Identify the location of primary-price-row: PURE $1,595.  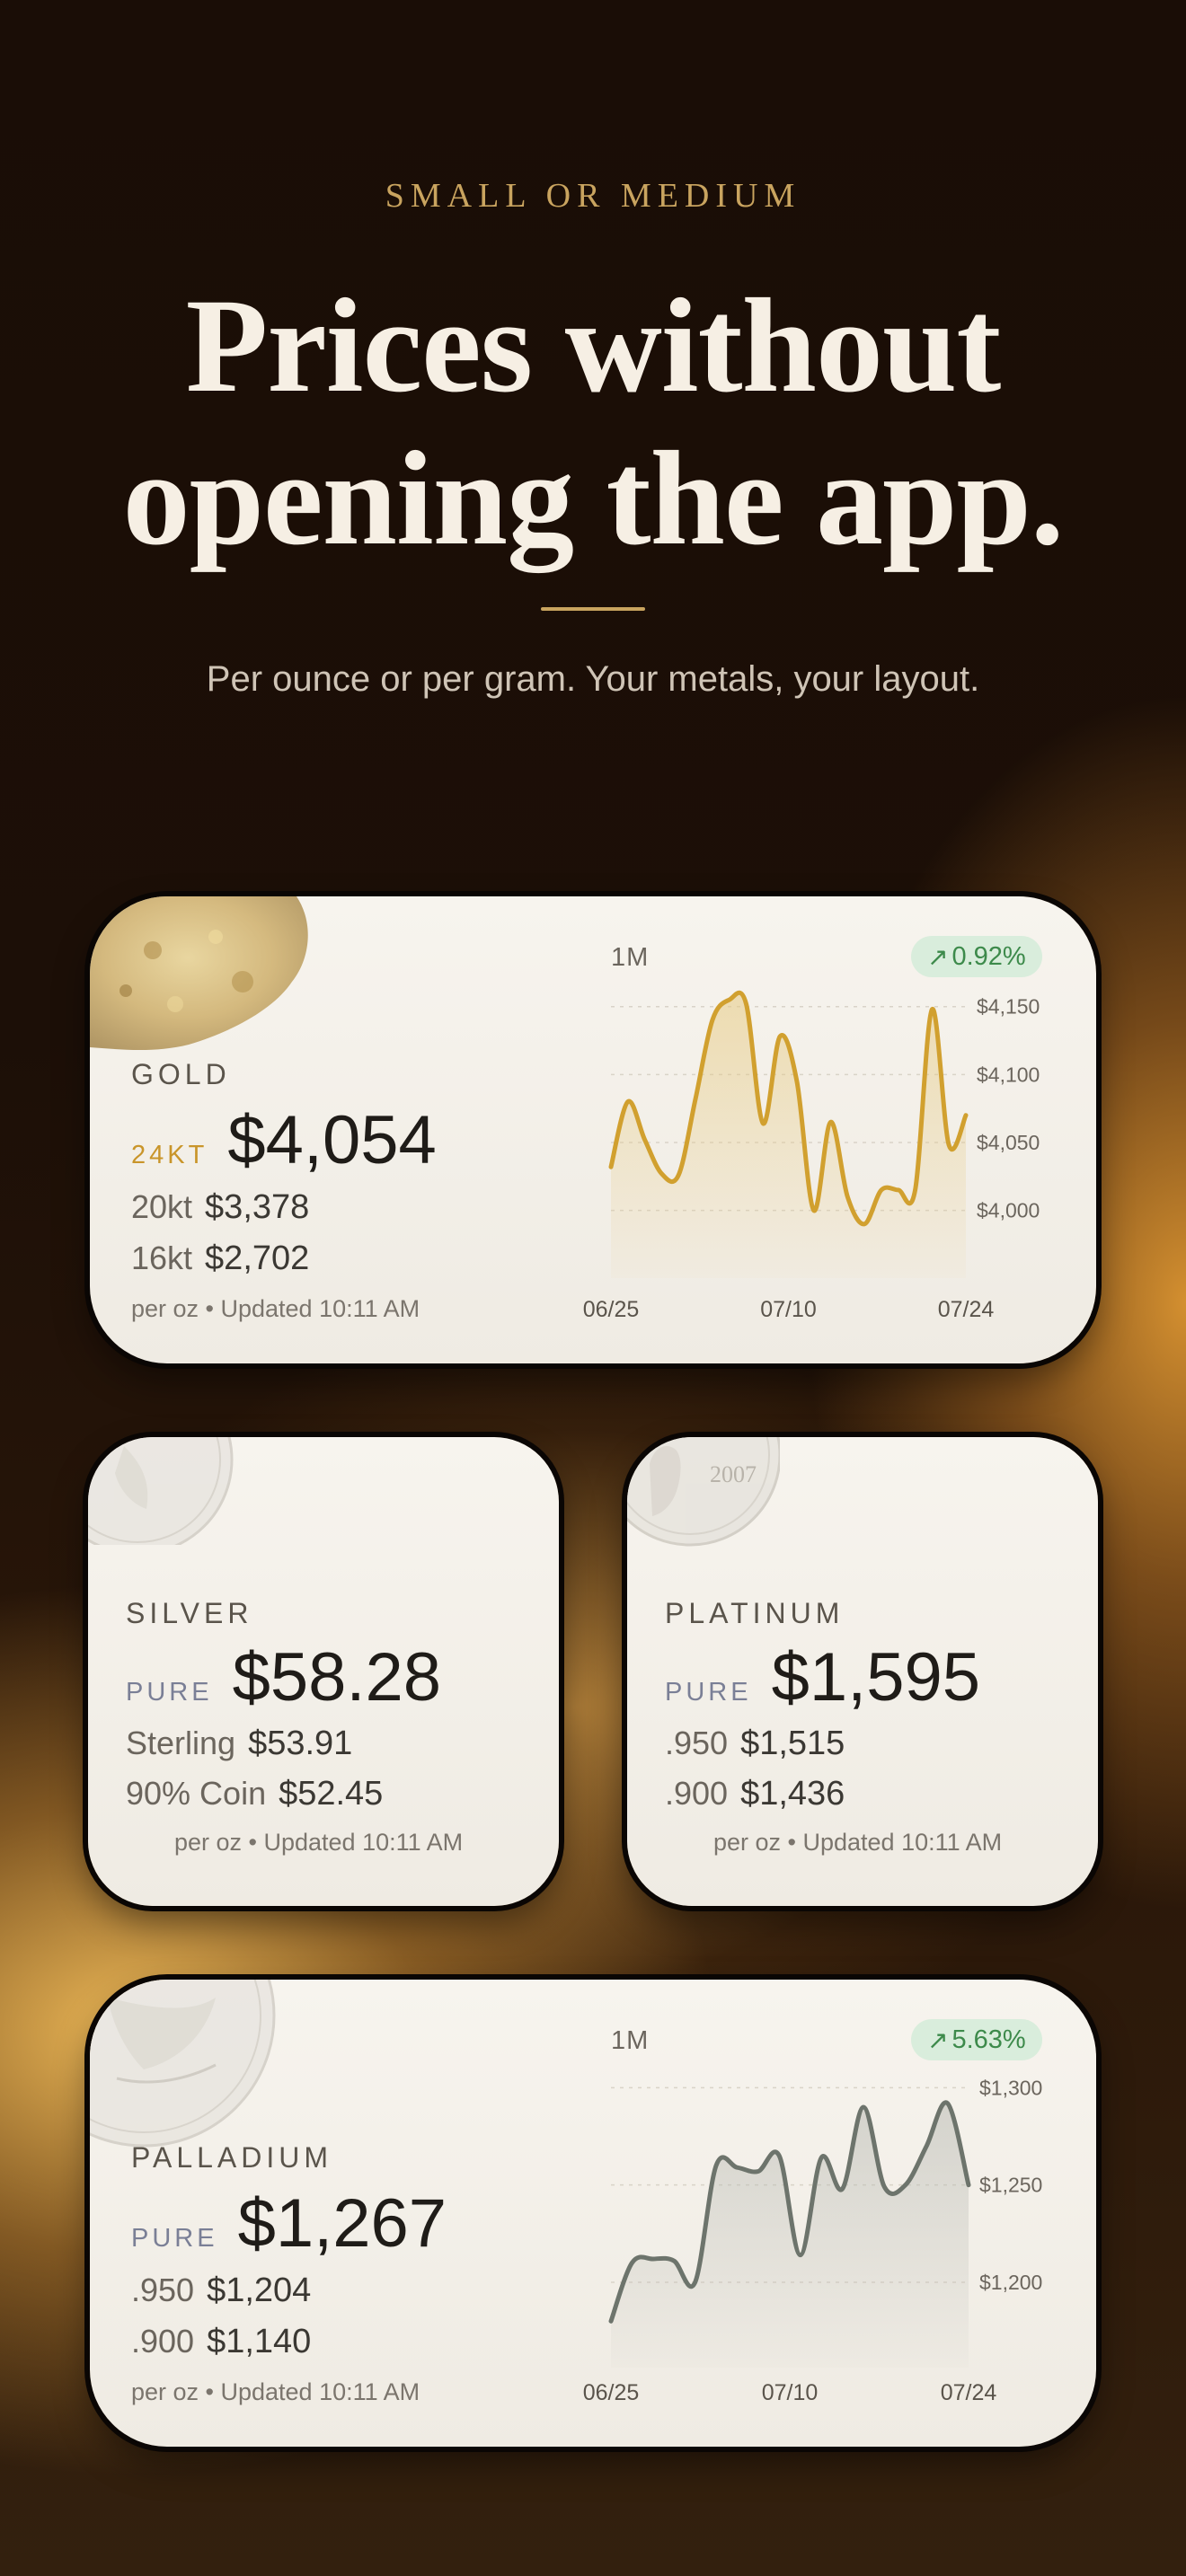
(822, 1677).